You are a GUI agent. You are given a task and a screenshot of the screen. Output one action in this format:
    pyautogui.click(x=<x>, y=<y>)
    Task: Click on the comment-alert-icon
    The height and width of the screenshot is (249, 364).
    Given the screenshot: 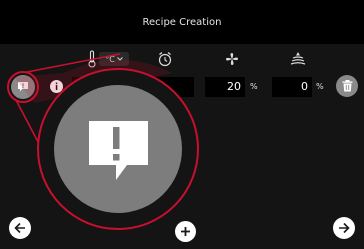 What is the action you would take?
    pyautogui.click(x=23, y=87)
    